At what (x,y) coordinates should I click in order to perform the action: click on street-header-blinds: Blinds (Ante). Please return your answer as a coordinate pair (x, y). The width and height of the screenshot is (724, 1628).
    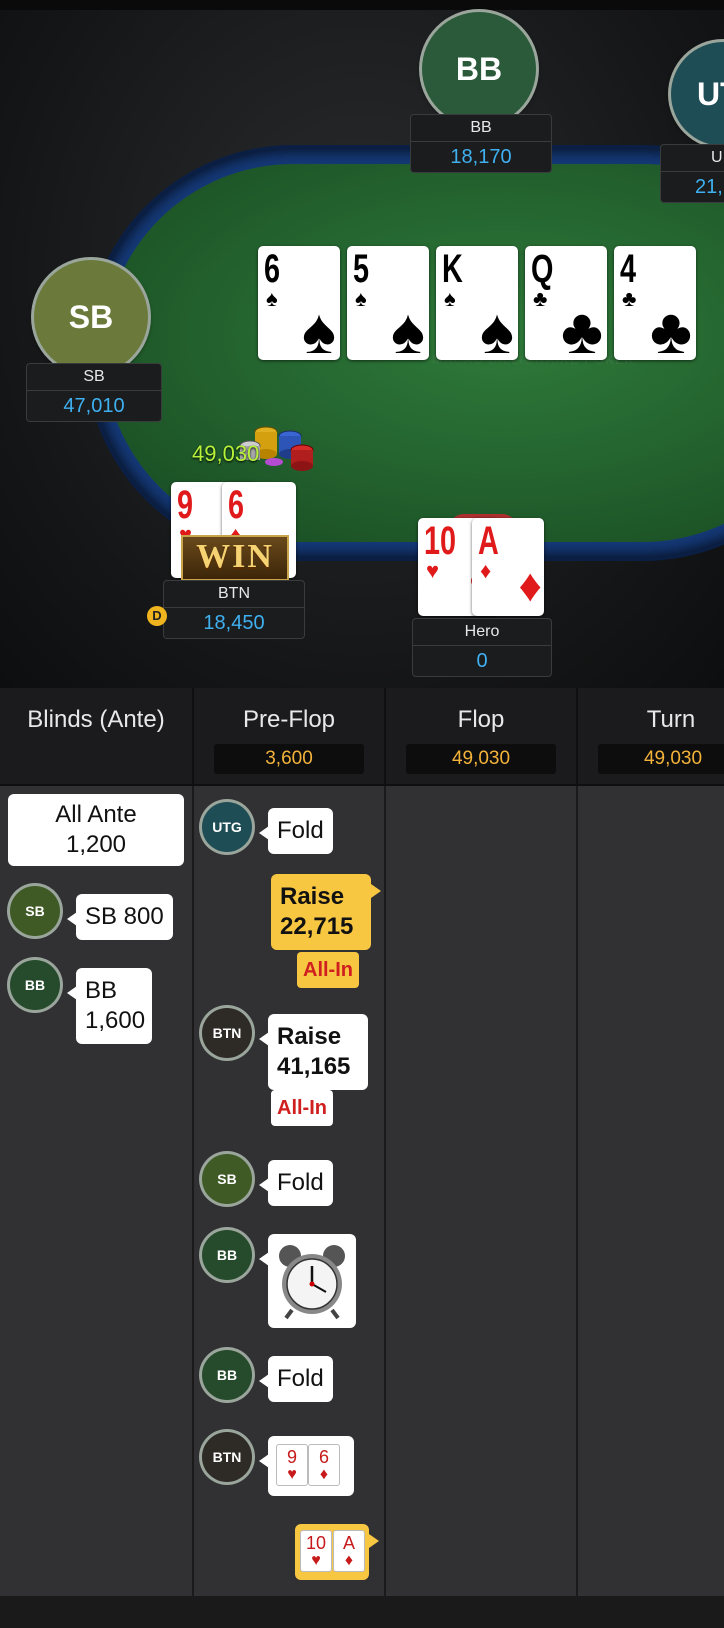
    Looking at the image, I should click on (97, 737).